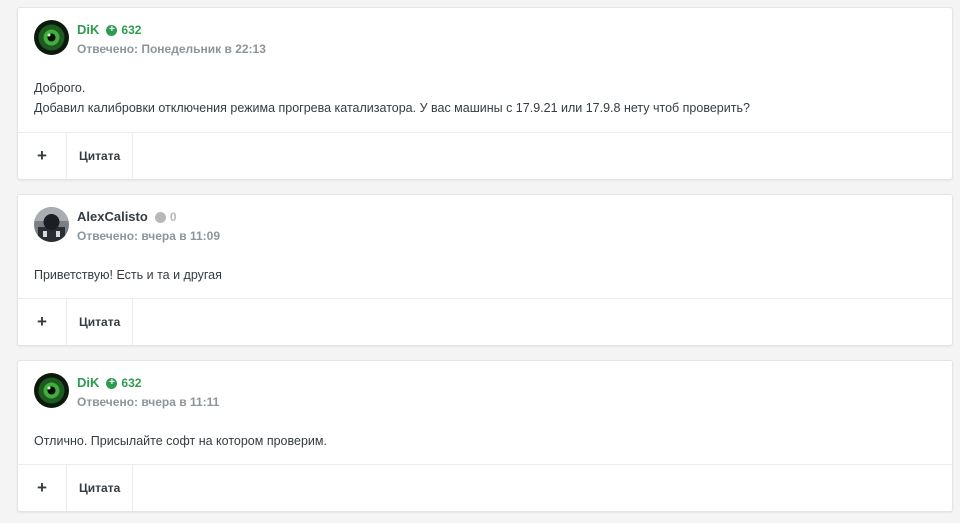  I want to click on author-line: AlexCalisto 0, so click(127, 217).